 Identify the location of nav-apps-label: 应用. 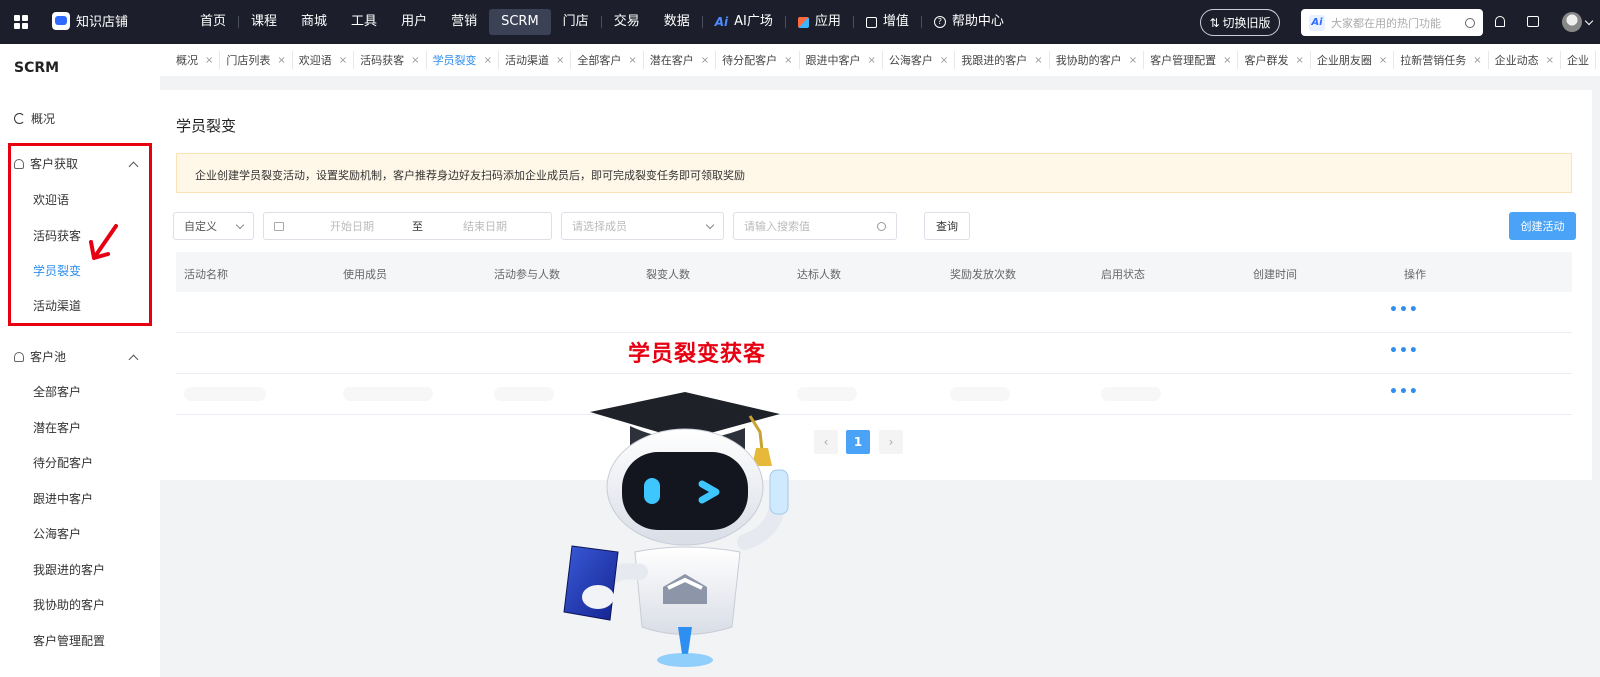
(827, 21).